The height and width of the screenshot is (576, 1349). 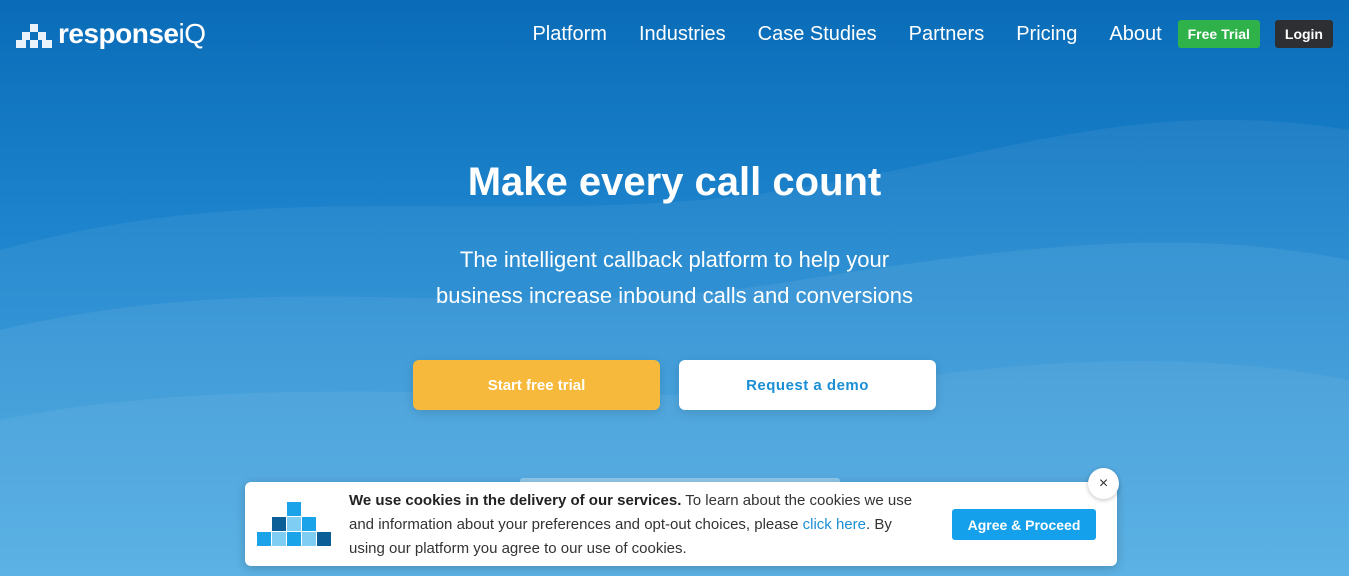 I want to click on agree-proceed-button: Agree & Proceed, so click(x=1024, y=524).